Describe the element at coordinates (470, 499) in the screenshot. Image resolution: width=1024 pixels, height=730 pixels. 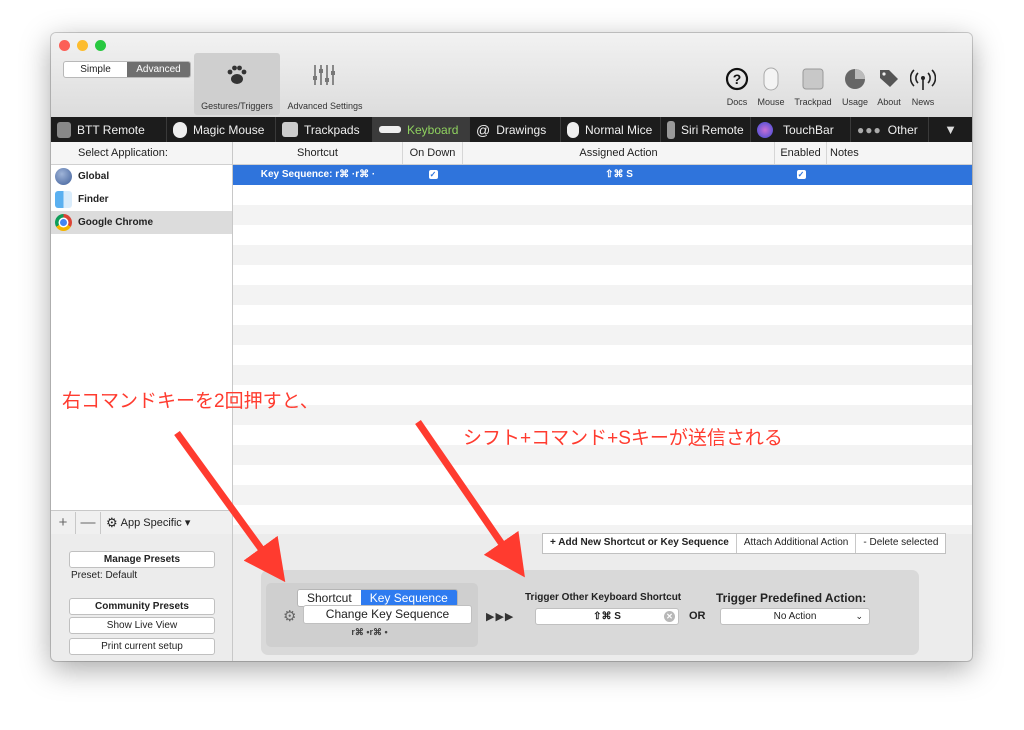
I see `annotation-arrow-right` at that location.